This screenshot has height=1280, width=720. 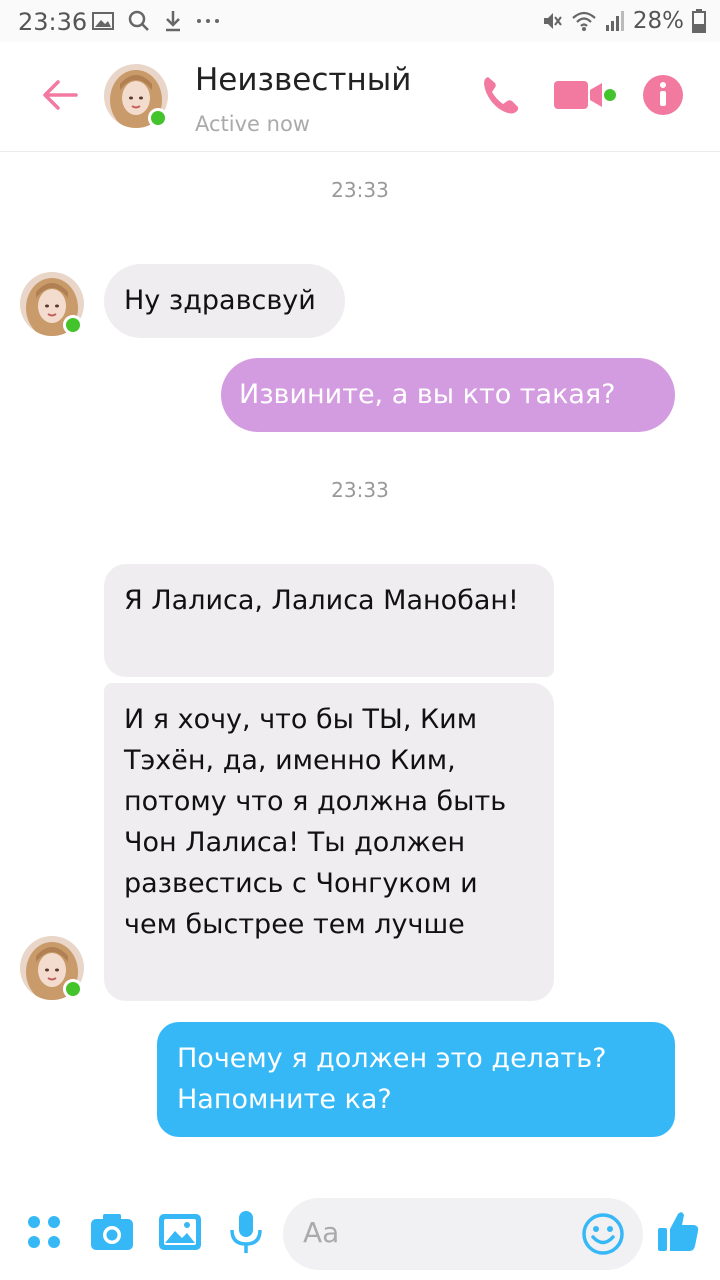 I want to click on battery-percent: 28%, so click(x=658, y=21).